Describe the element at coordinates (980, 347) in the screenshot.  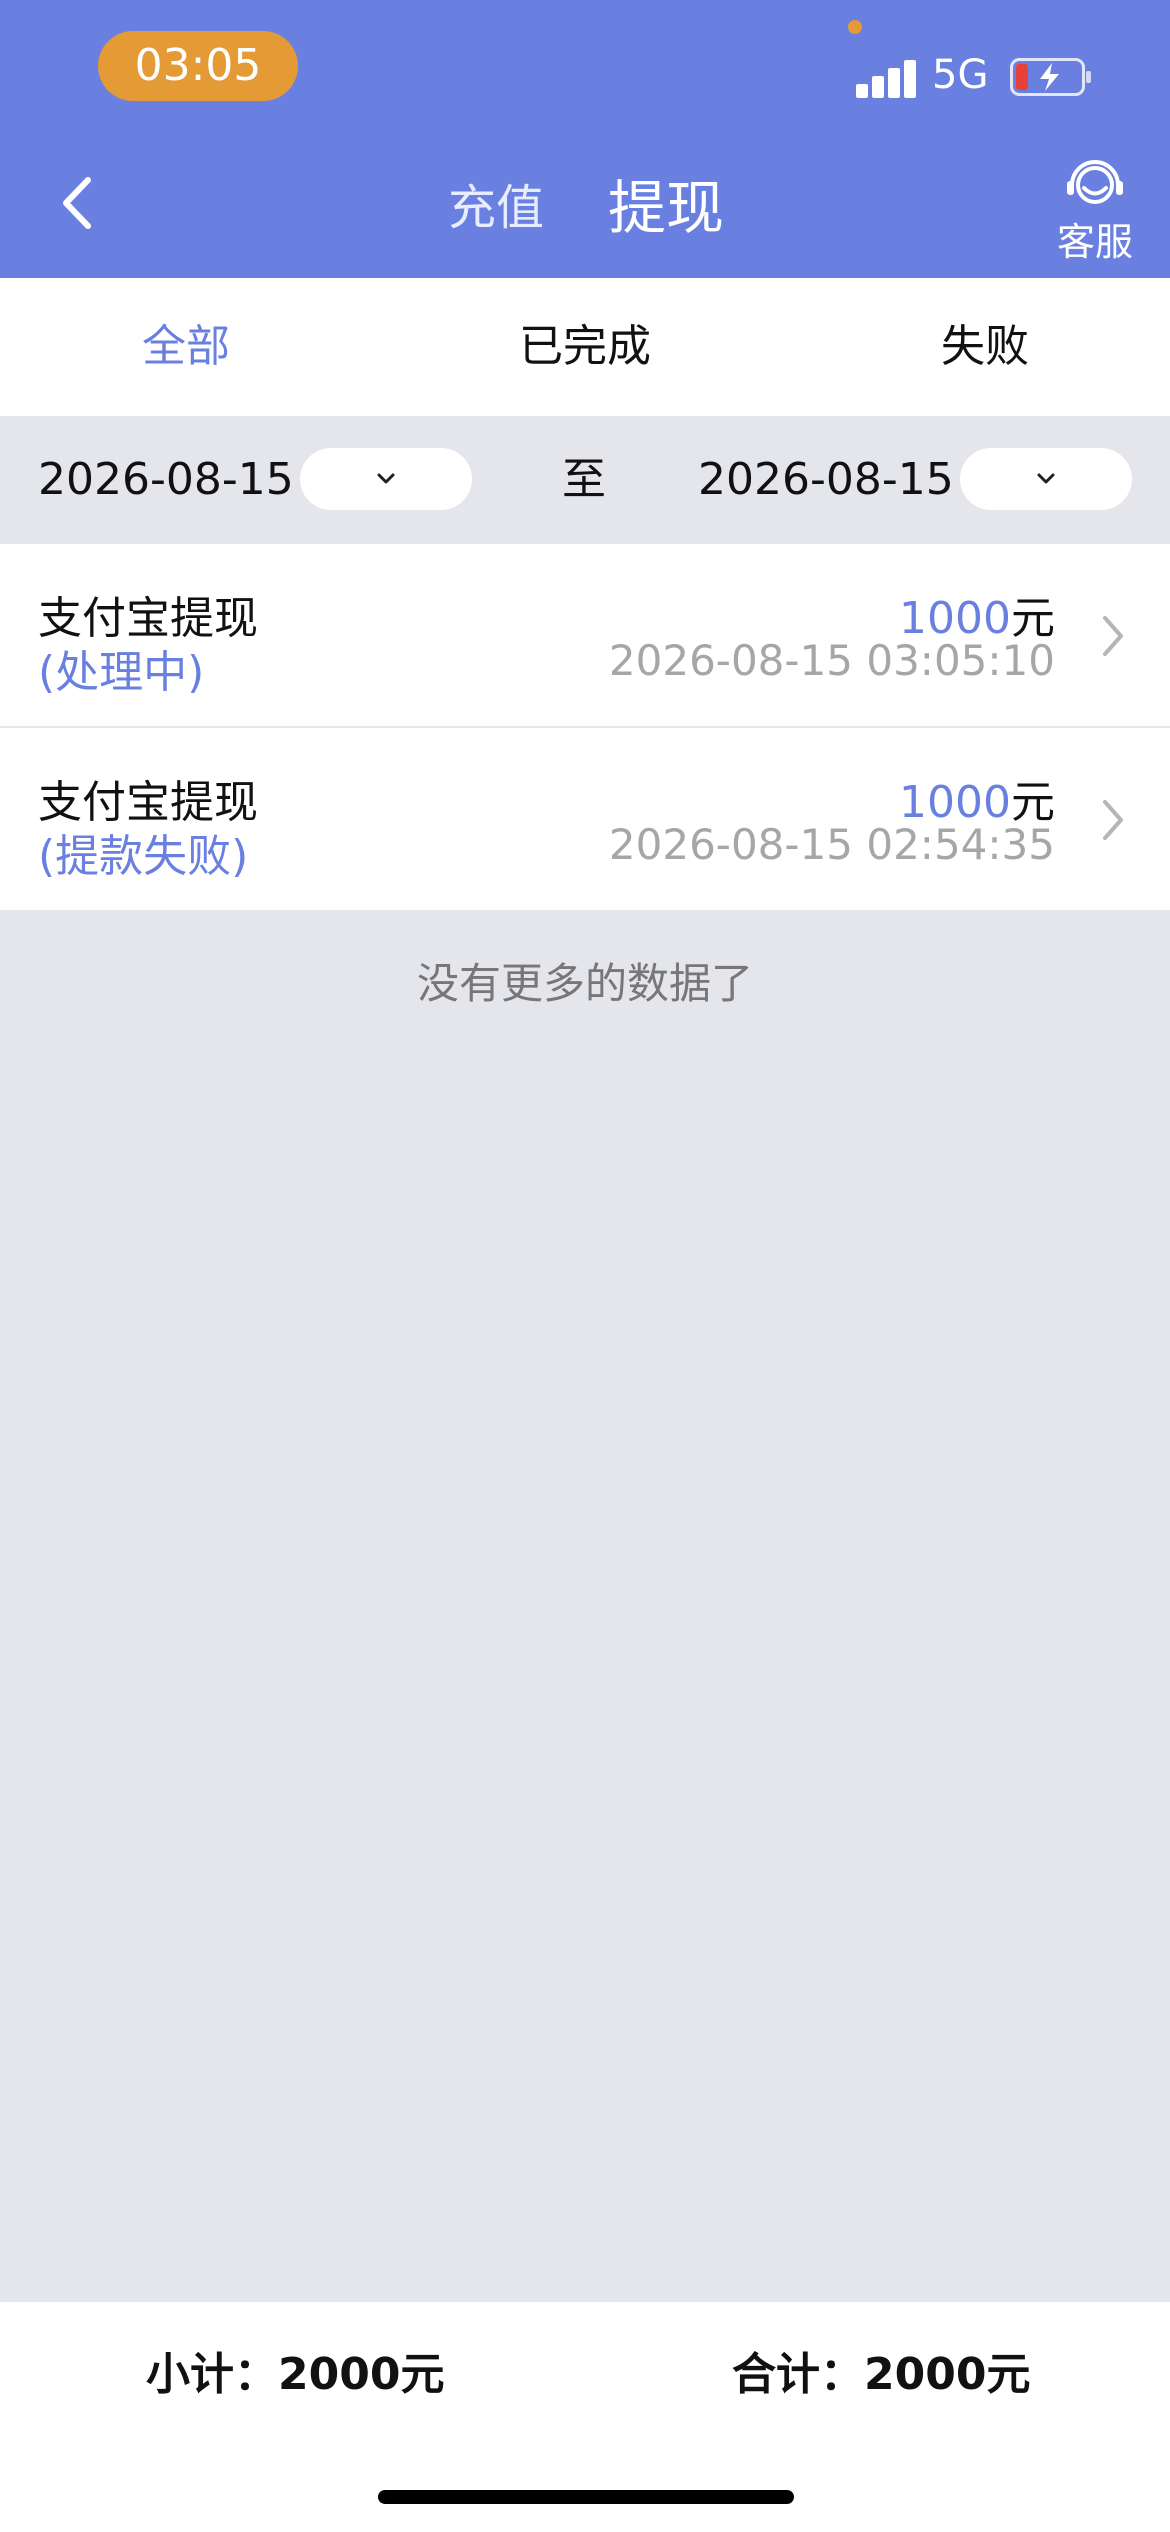
I see `tab-failed: 失败` at that location.